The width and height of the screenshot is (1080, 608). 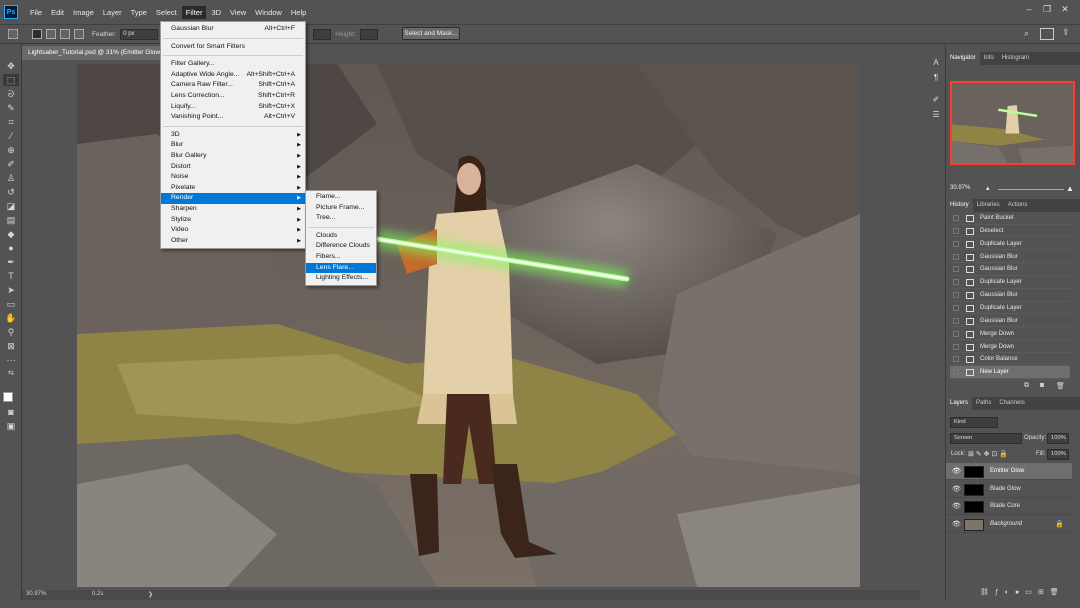 What do you see at coordinates (959, 403) in the screenshot?
I see `tab-layers: Layers` at bounding box center [959, 403].